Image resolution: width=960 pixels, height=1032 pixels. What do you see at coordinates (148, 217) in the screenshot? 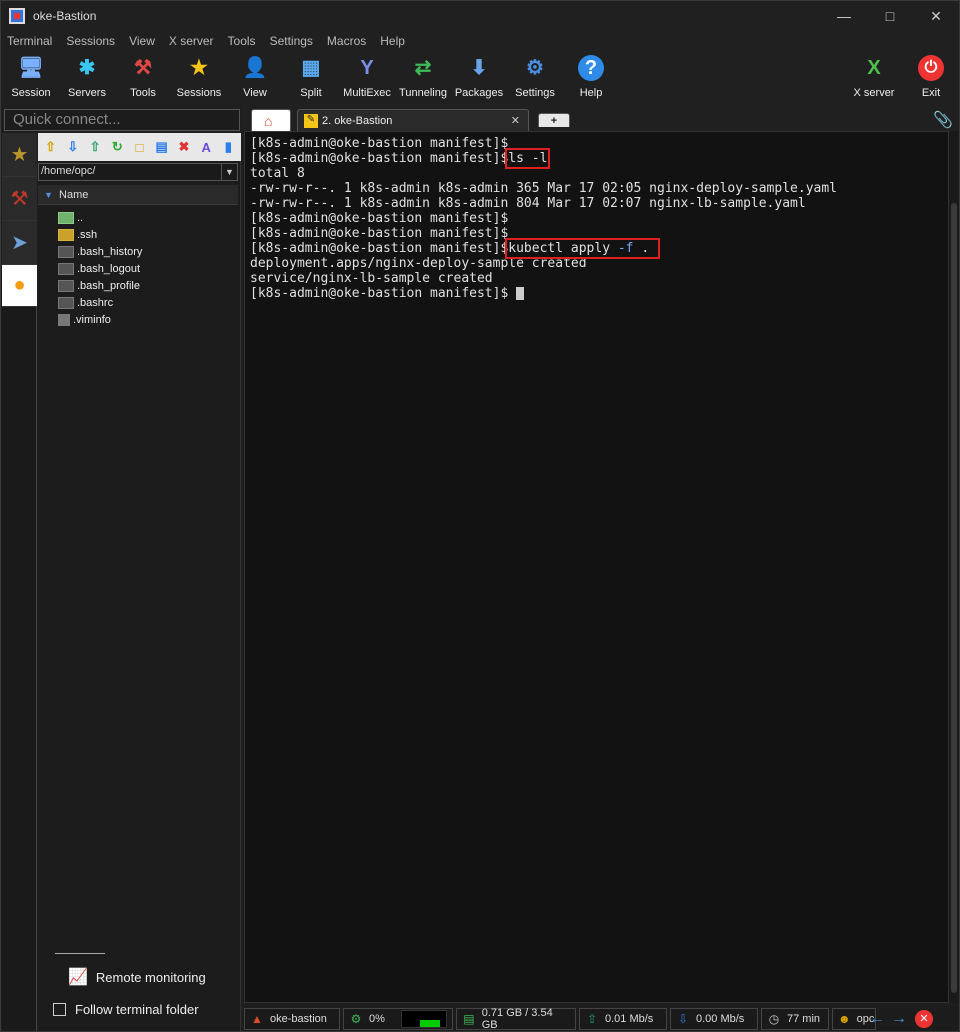
I see `list-item: ..` at bounding box center [148, 217].